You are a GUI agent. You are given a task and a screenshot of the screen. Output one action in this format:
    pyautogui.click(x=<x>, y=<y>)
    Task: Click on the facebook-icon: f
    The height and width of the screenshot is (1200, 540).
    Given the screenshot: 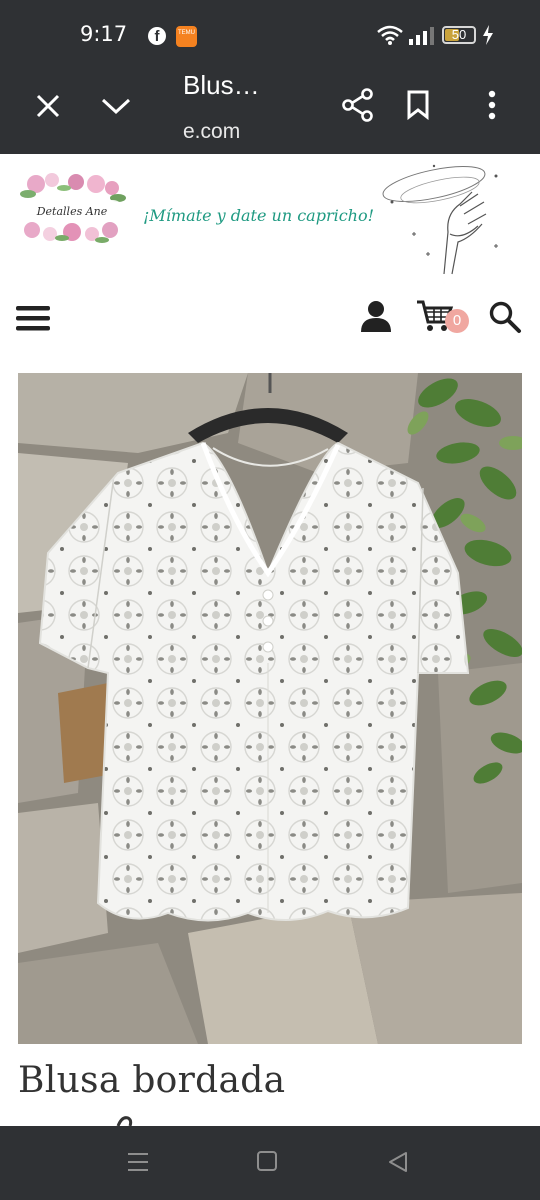 What is the action you would take?
    pyautogui.click(x=157, y=36)
    